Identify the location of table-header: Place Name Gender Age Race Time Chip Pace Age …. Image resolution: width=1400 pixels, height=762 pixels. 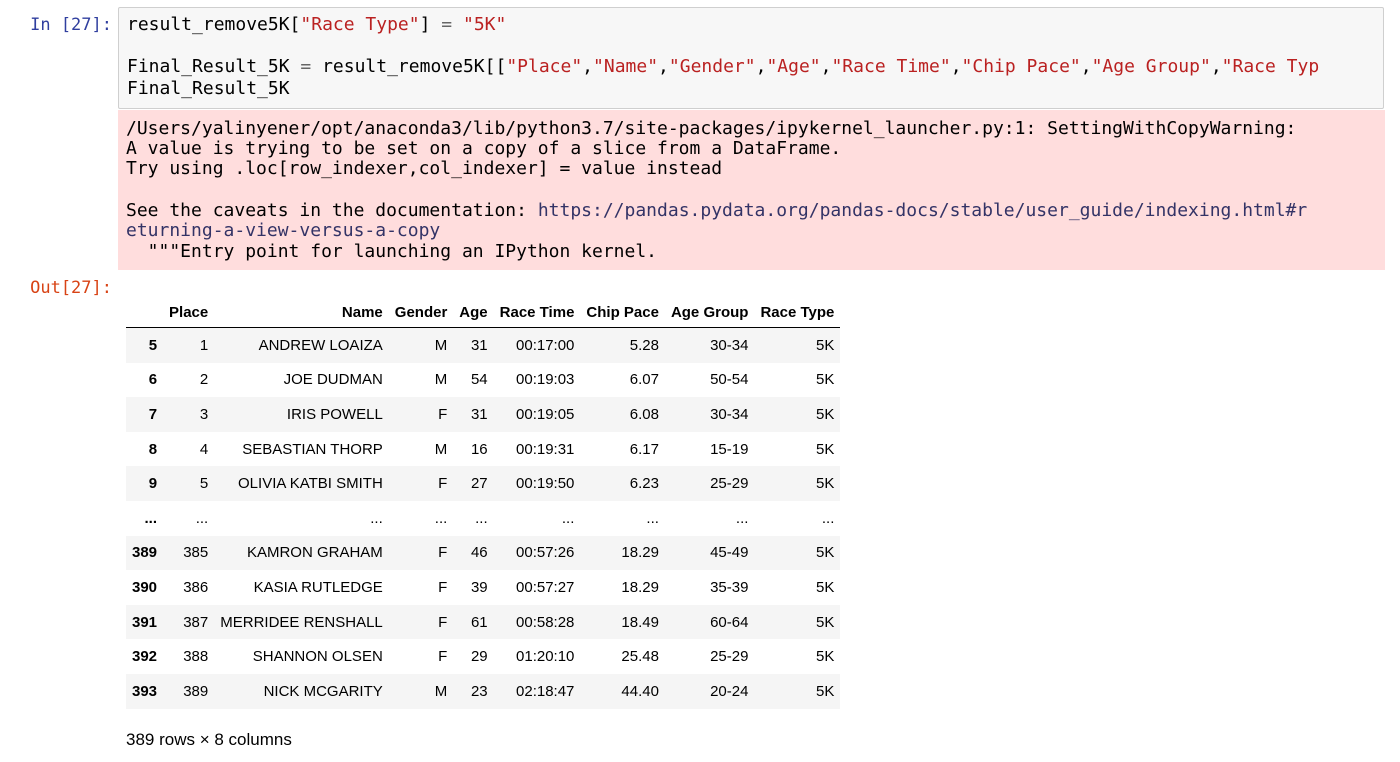
(483, 312).